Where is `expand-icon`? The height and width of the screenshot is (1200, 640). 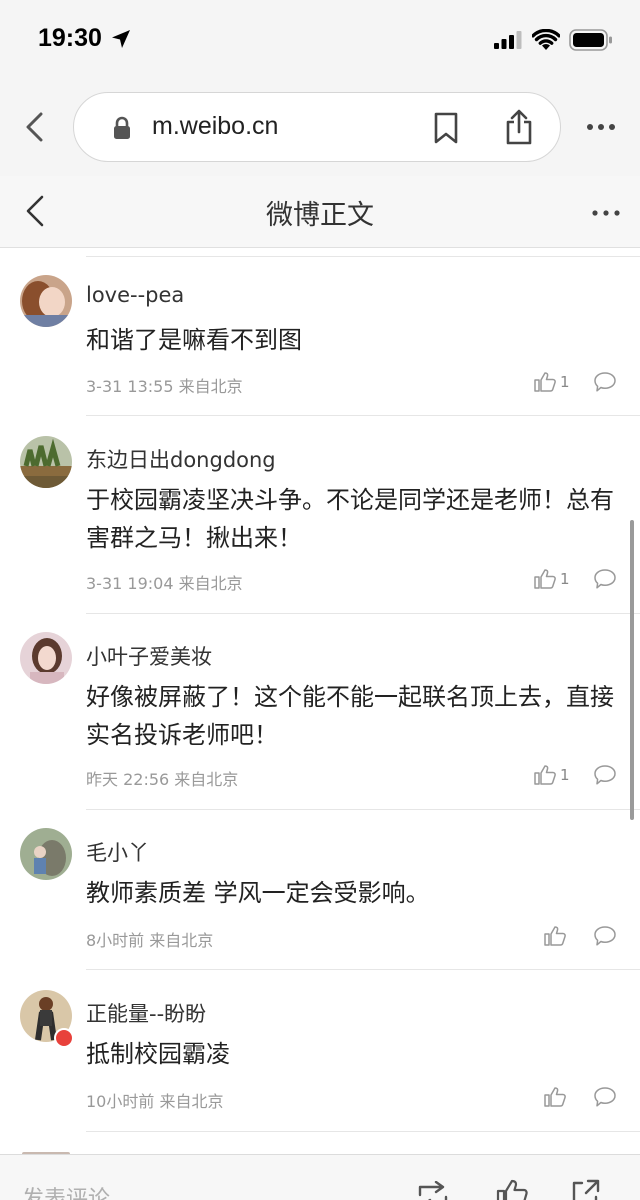 expand-icon is located at coordinates (585, 1189).